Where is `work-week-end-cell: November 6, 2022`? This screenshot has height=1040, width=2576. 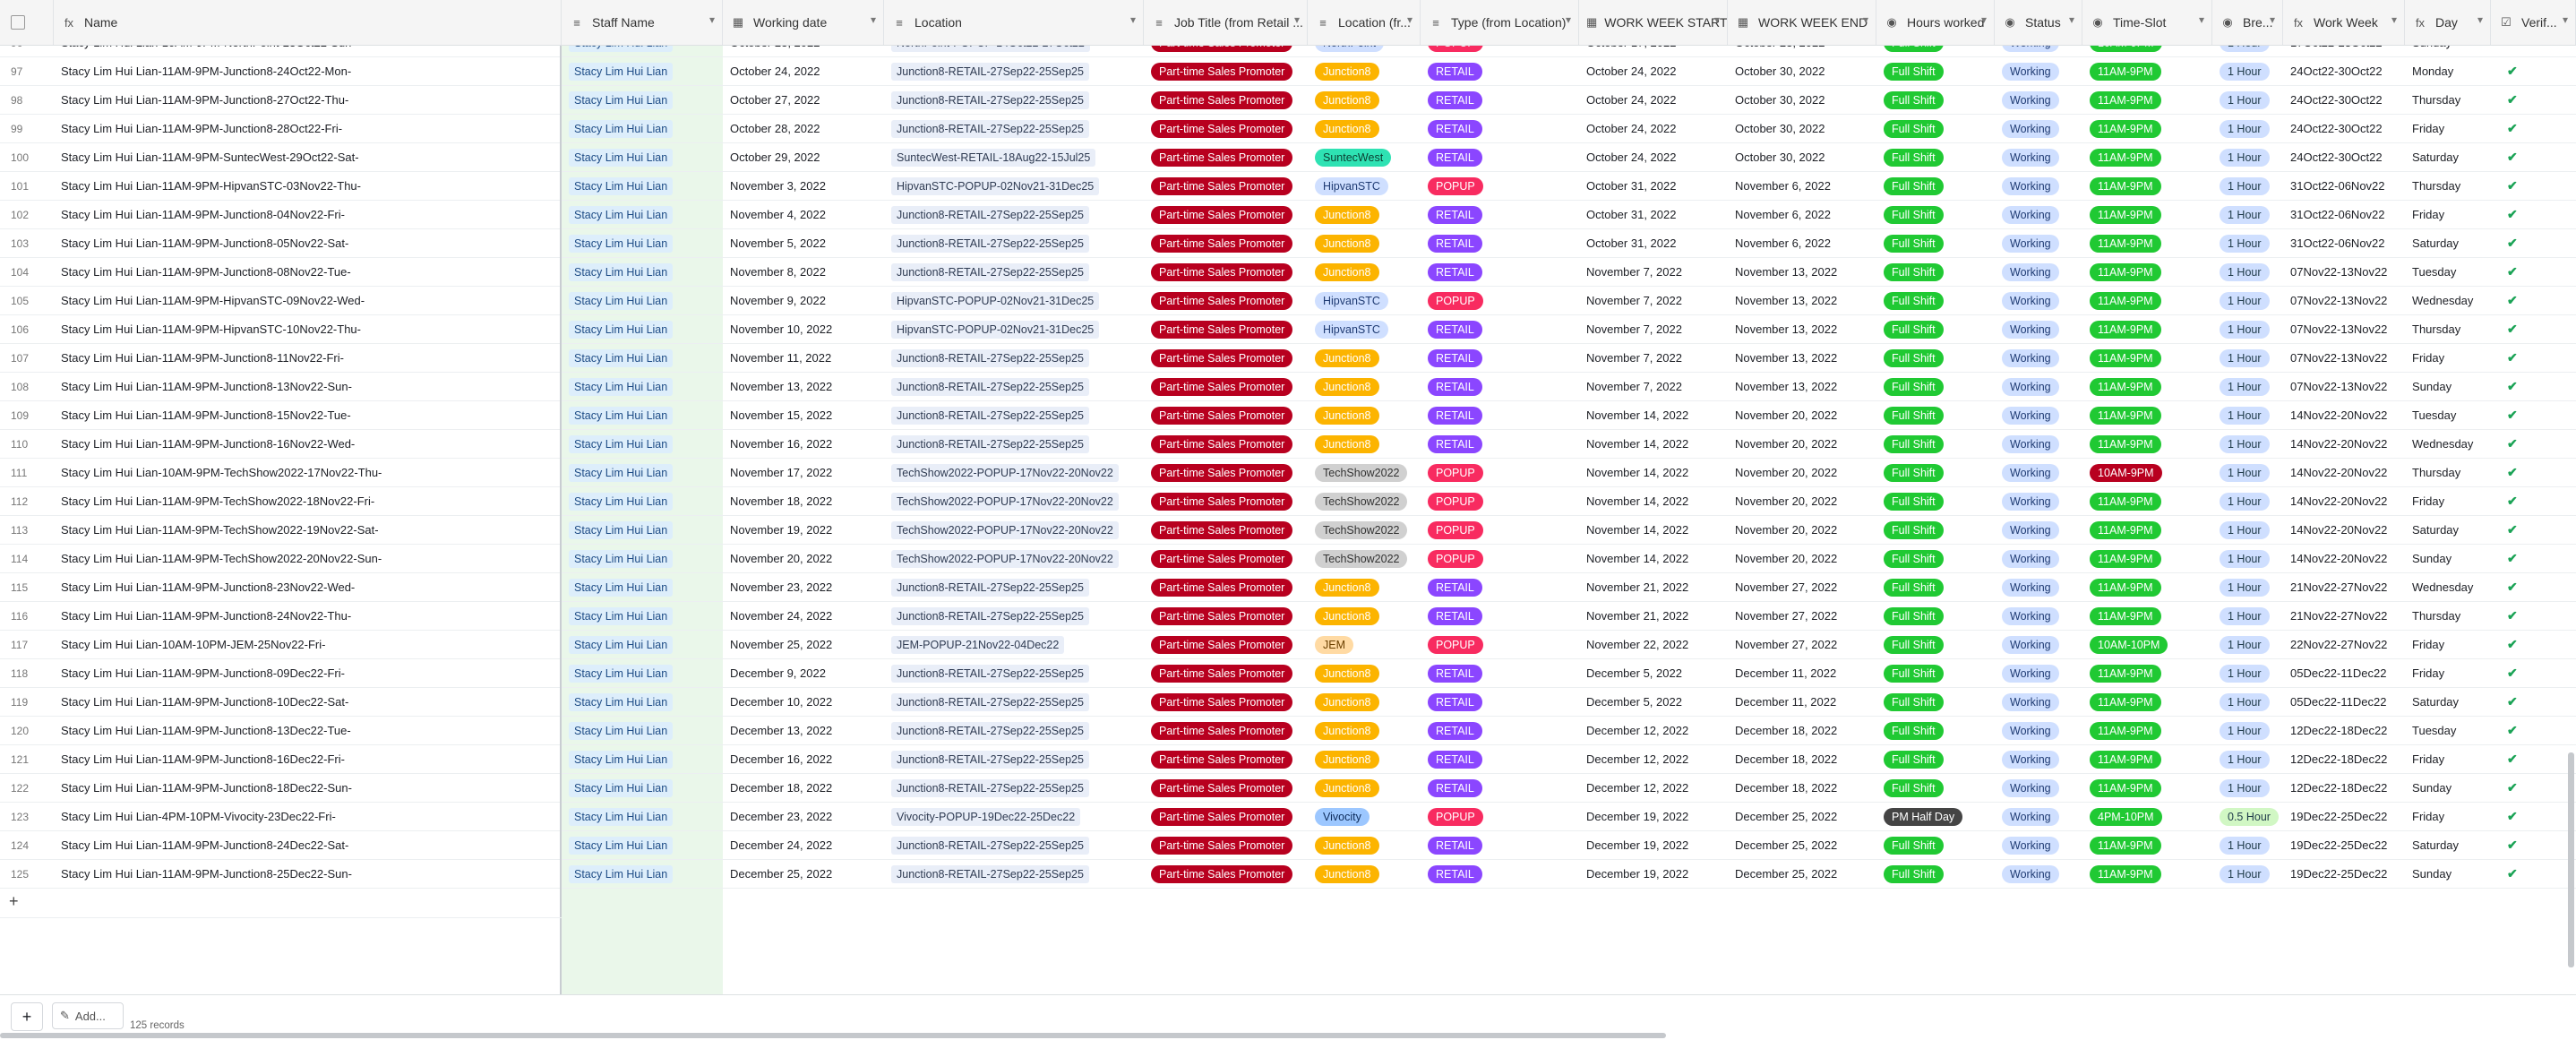
work-week-end-cell: November 6, 2022 is located at coordinates (1802, 214).